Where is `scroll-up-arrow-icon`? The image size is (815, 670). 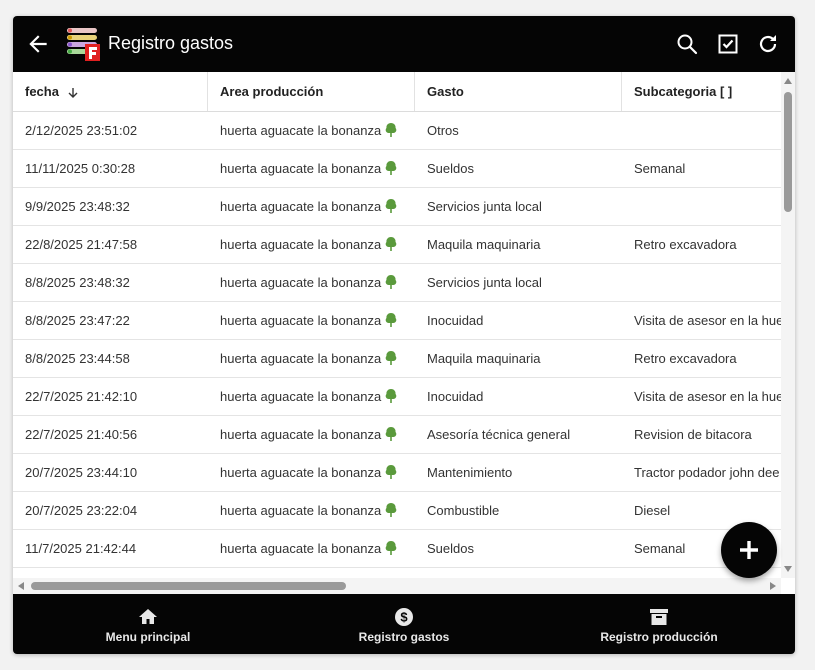
scroll-up-arrow-icon is located at coordinates (788, 81).